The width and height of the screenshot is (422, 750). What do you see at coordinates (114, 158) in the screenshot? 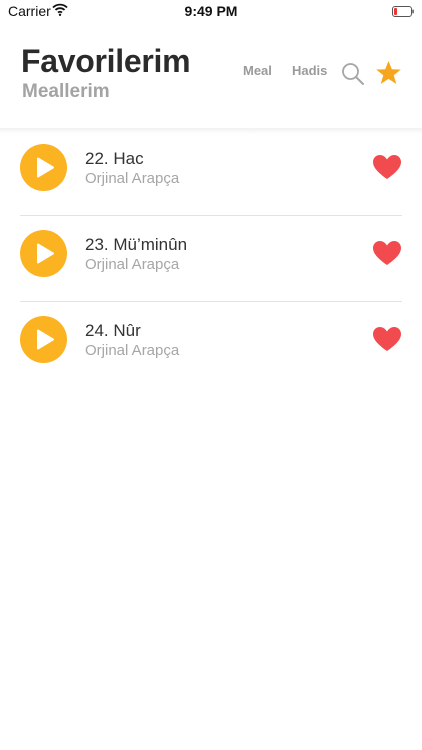
I see `item-title: 22. Hac` at bounding box center [114, 158].